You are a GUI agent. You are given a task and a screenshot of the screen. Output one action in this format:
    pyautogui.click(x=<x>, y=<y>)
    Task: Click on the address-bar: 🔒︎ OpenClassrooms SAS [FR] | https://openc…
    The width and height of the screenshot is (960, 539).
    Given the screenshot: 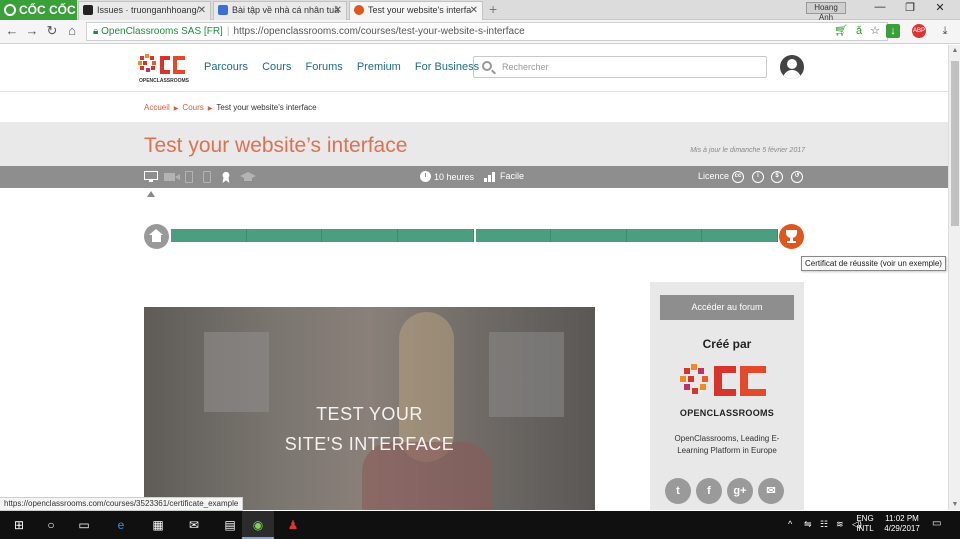 What is the action you would take?
    pyautogui.click(x=487, y=31)
    